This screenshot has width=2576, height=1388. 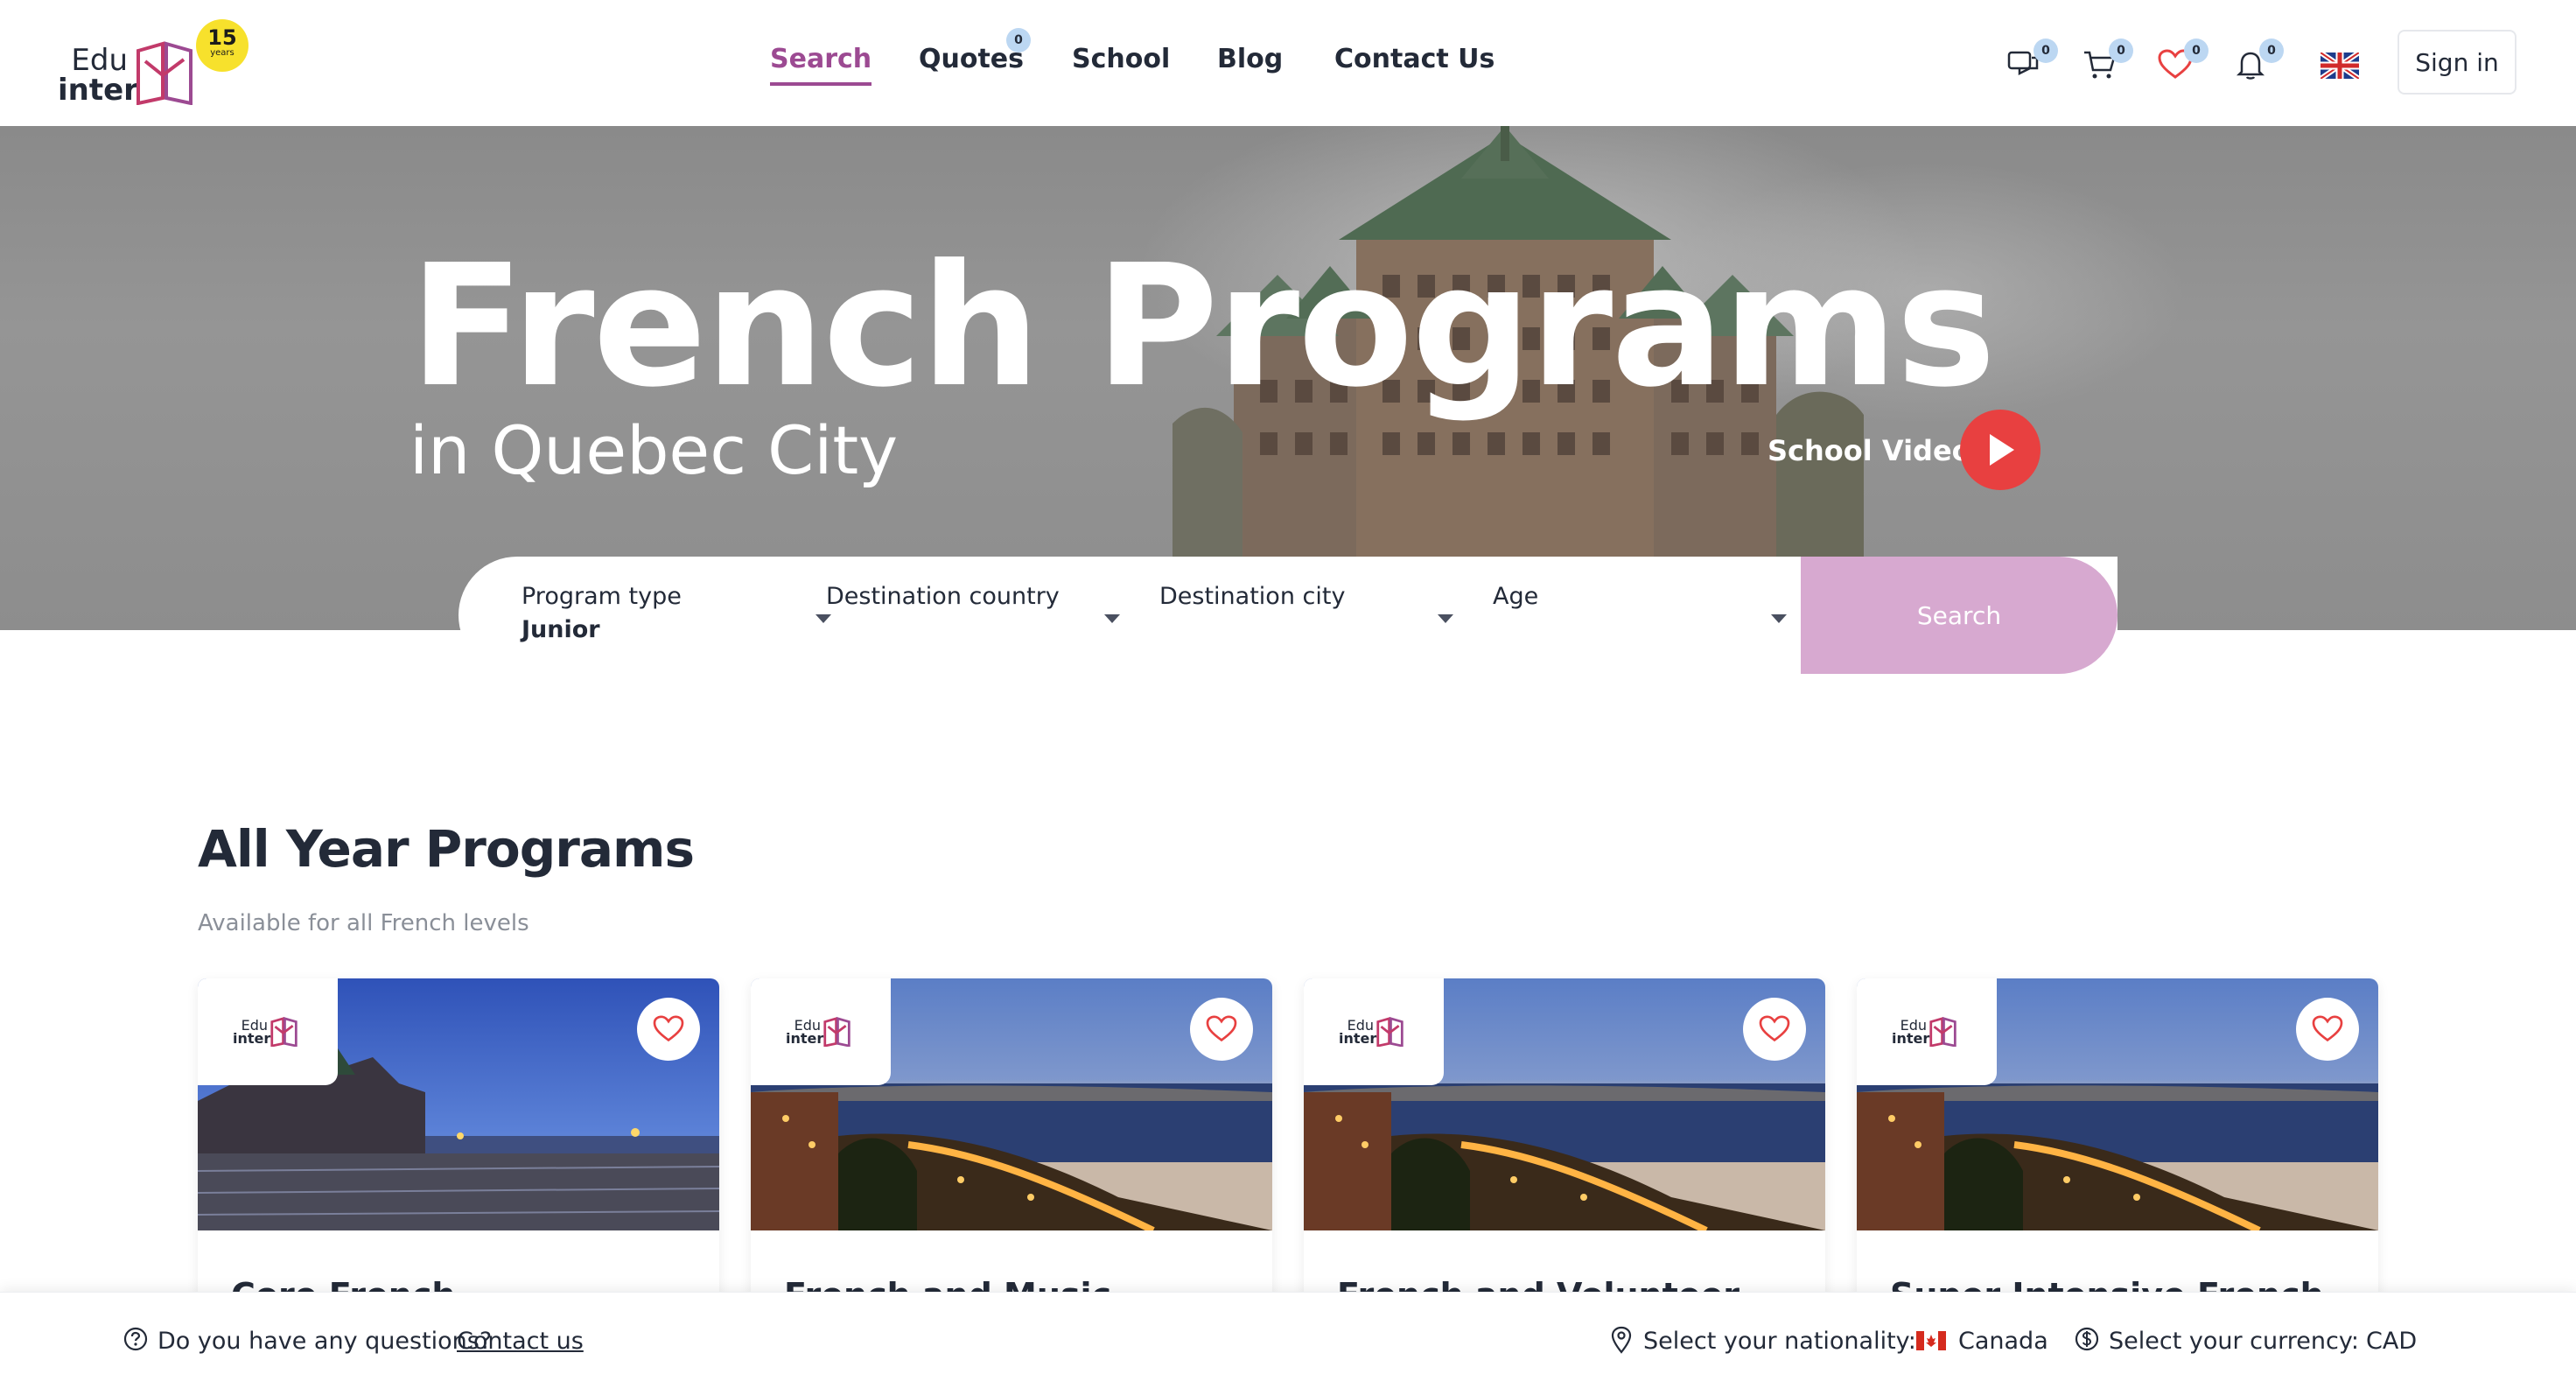 What do you see at coordinates (1564, 1144) in the screenshot?
I see `program-card: Edu inter French and Volunteer` at bounding box center [1564, 1144].